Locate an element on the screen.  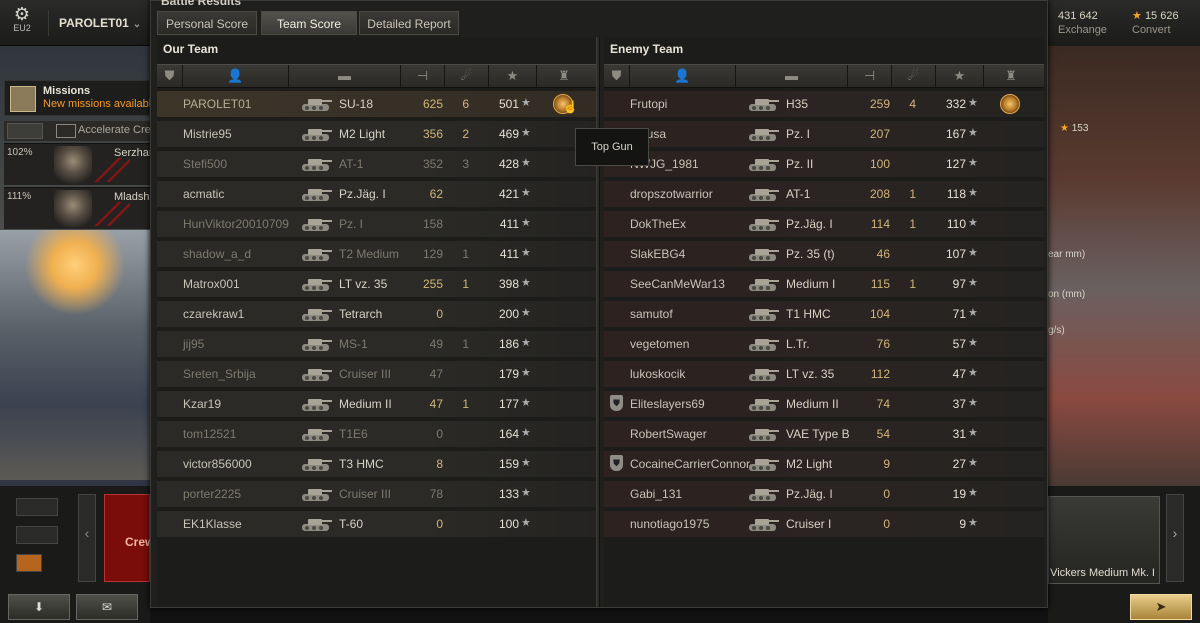
chat-button: ✉ is located at coordinates (107, 607).